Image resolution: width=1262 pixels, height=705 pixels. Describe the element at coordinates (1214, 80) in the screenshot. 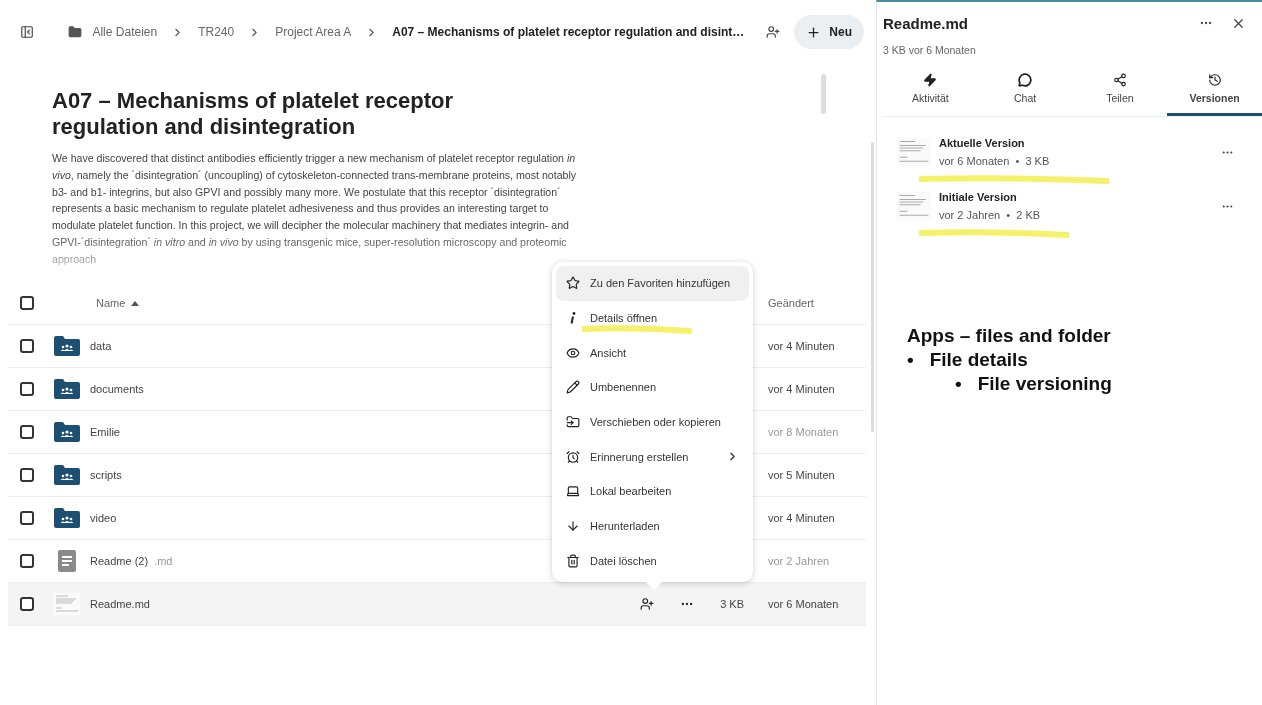

I see `history-icon` at that location.